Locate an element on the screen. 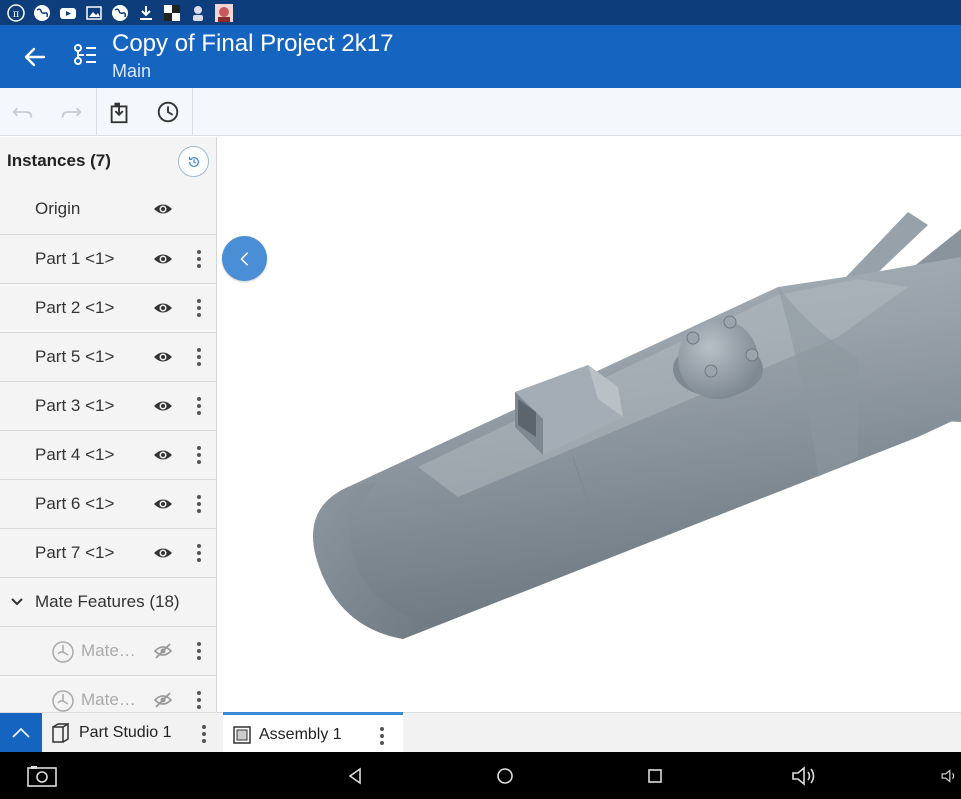  tab-part-studio-1: Part Studio 1 is located at coordinates (130, 733).